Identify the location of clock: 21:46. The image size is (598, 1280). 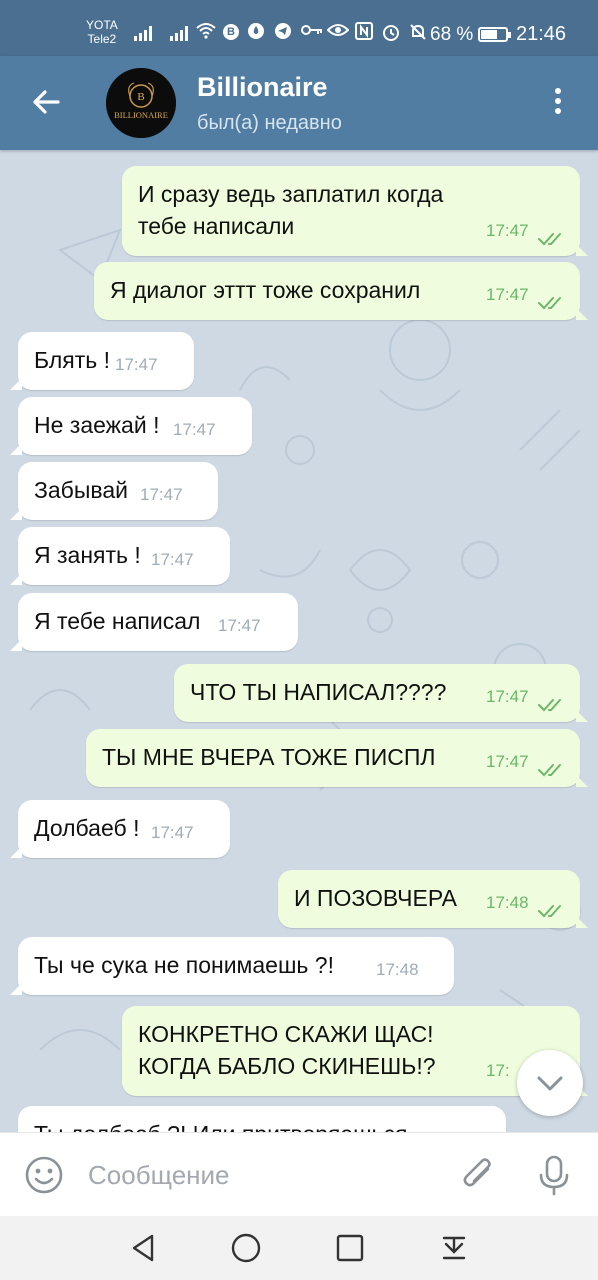
(541, 34).